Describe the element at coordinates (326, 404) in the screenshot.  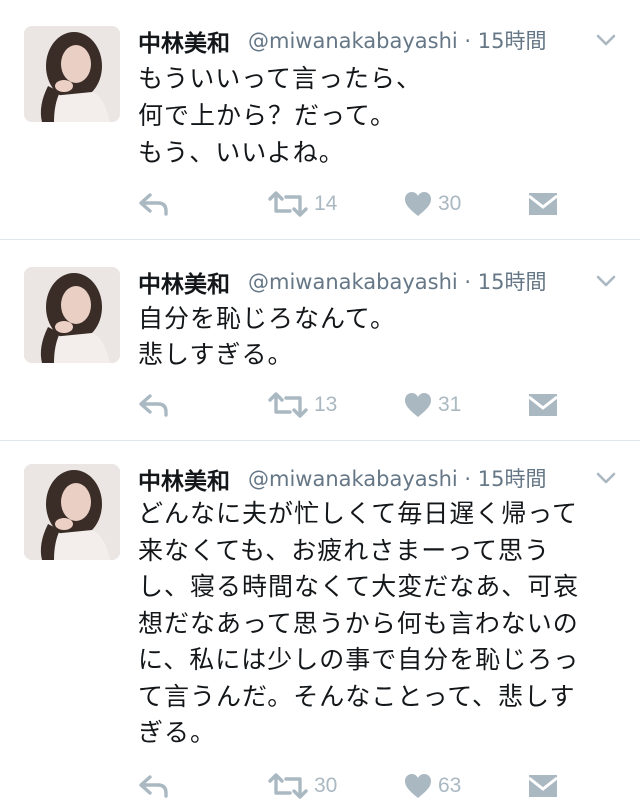
I see `retweet-count: 13` at that location.